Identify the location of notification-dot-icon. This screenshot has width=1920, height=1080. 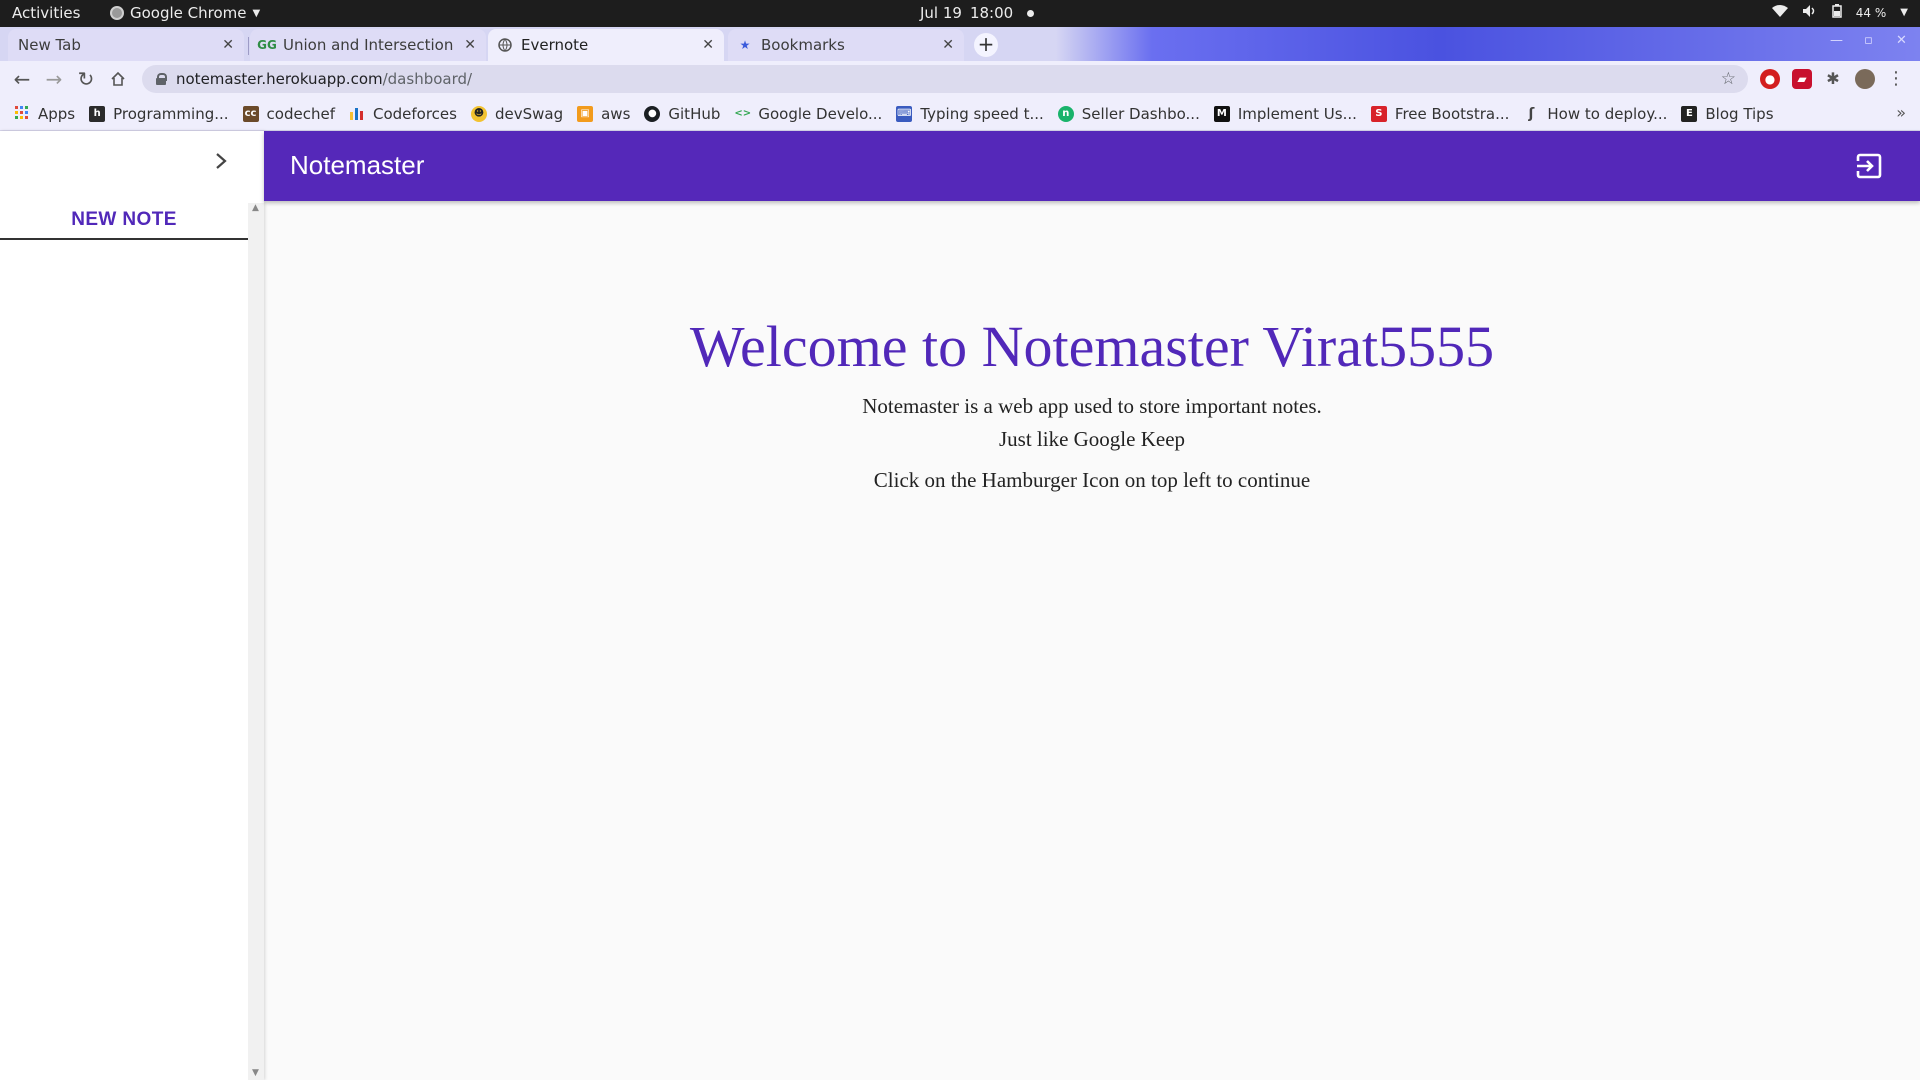
(1031, 13).